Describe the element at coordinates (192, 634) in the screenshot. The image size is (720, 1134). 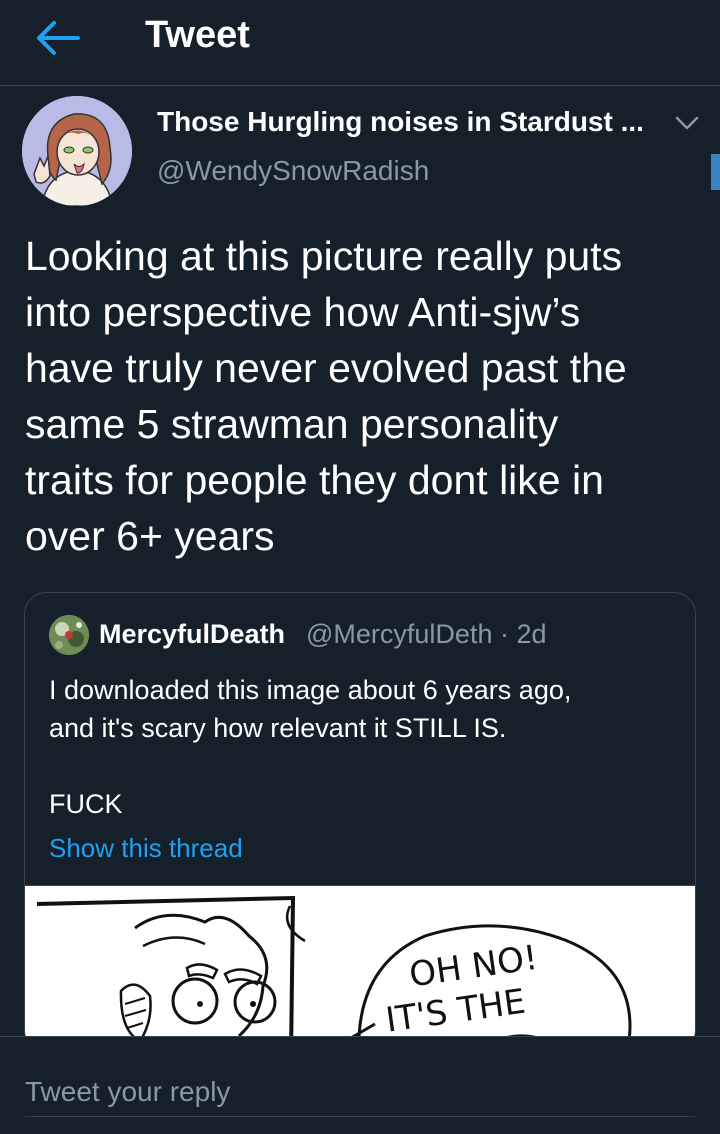
I see `quoted-display-name: MercyfulDeath` at that location.